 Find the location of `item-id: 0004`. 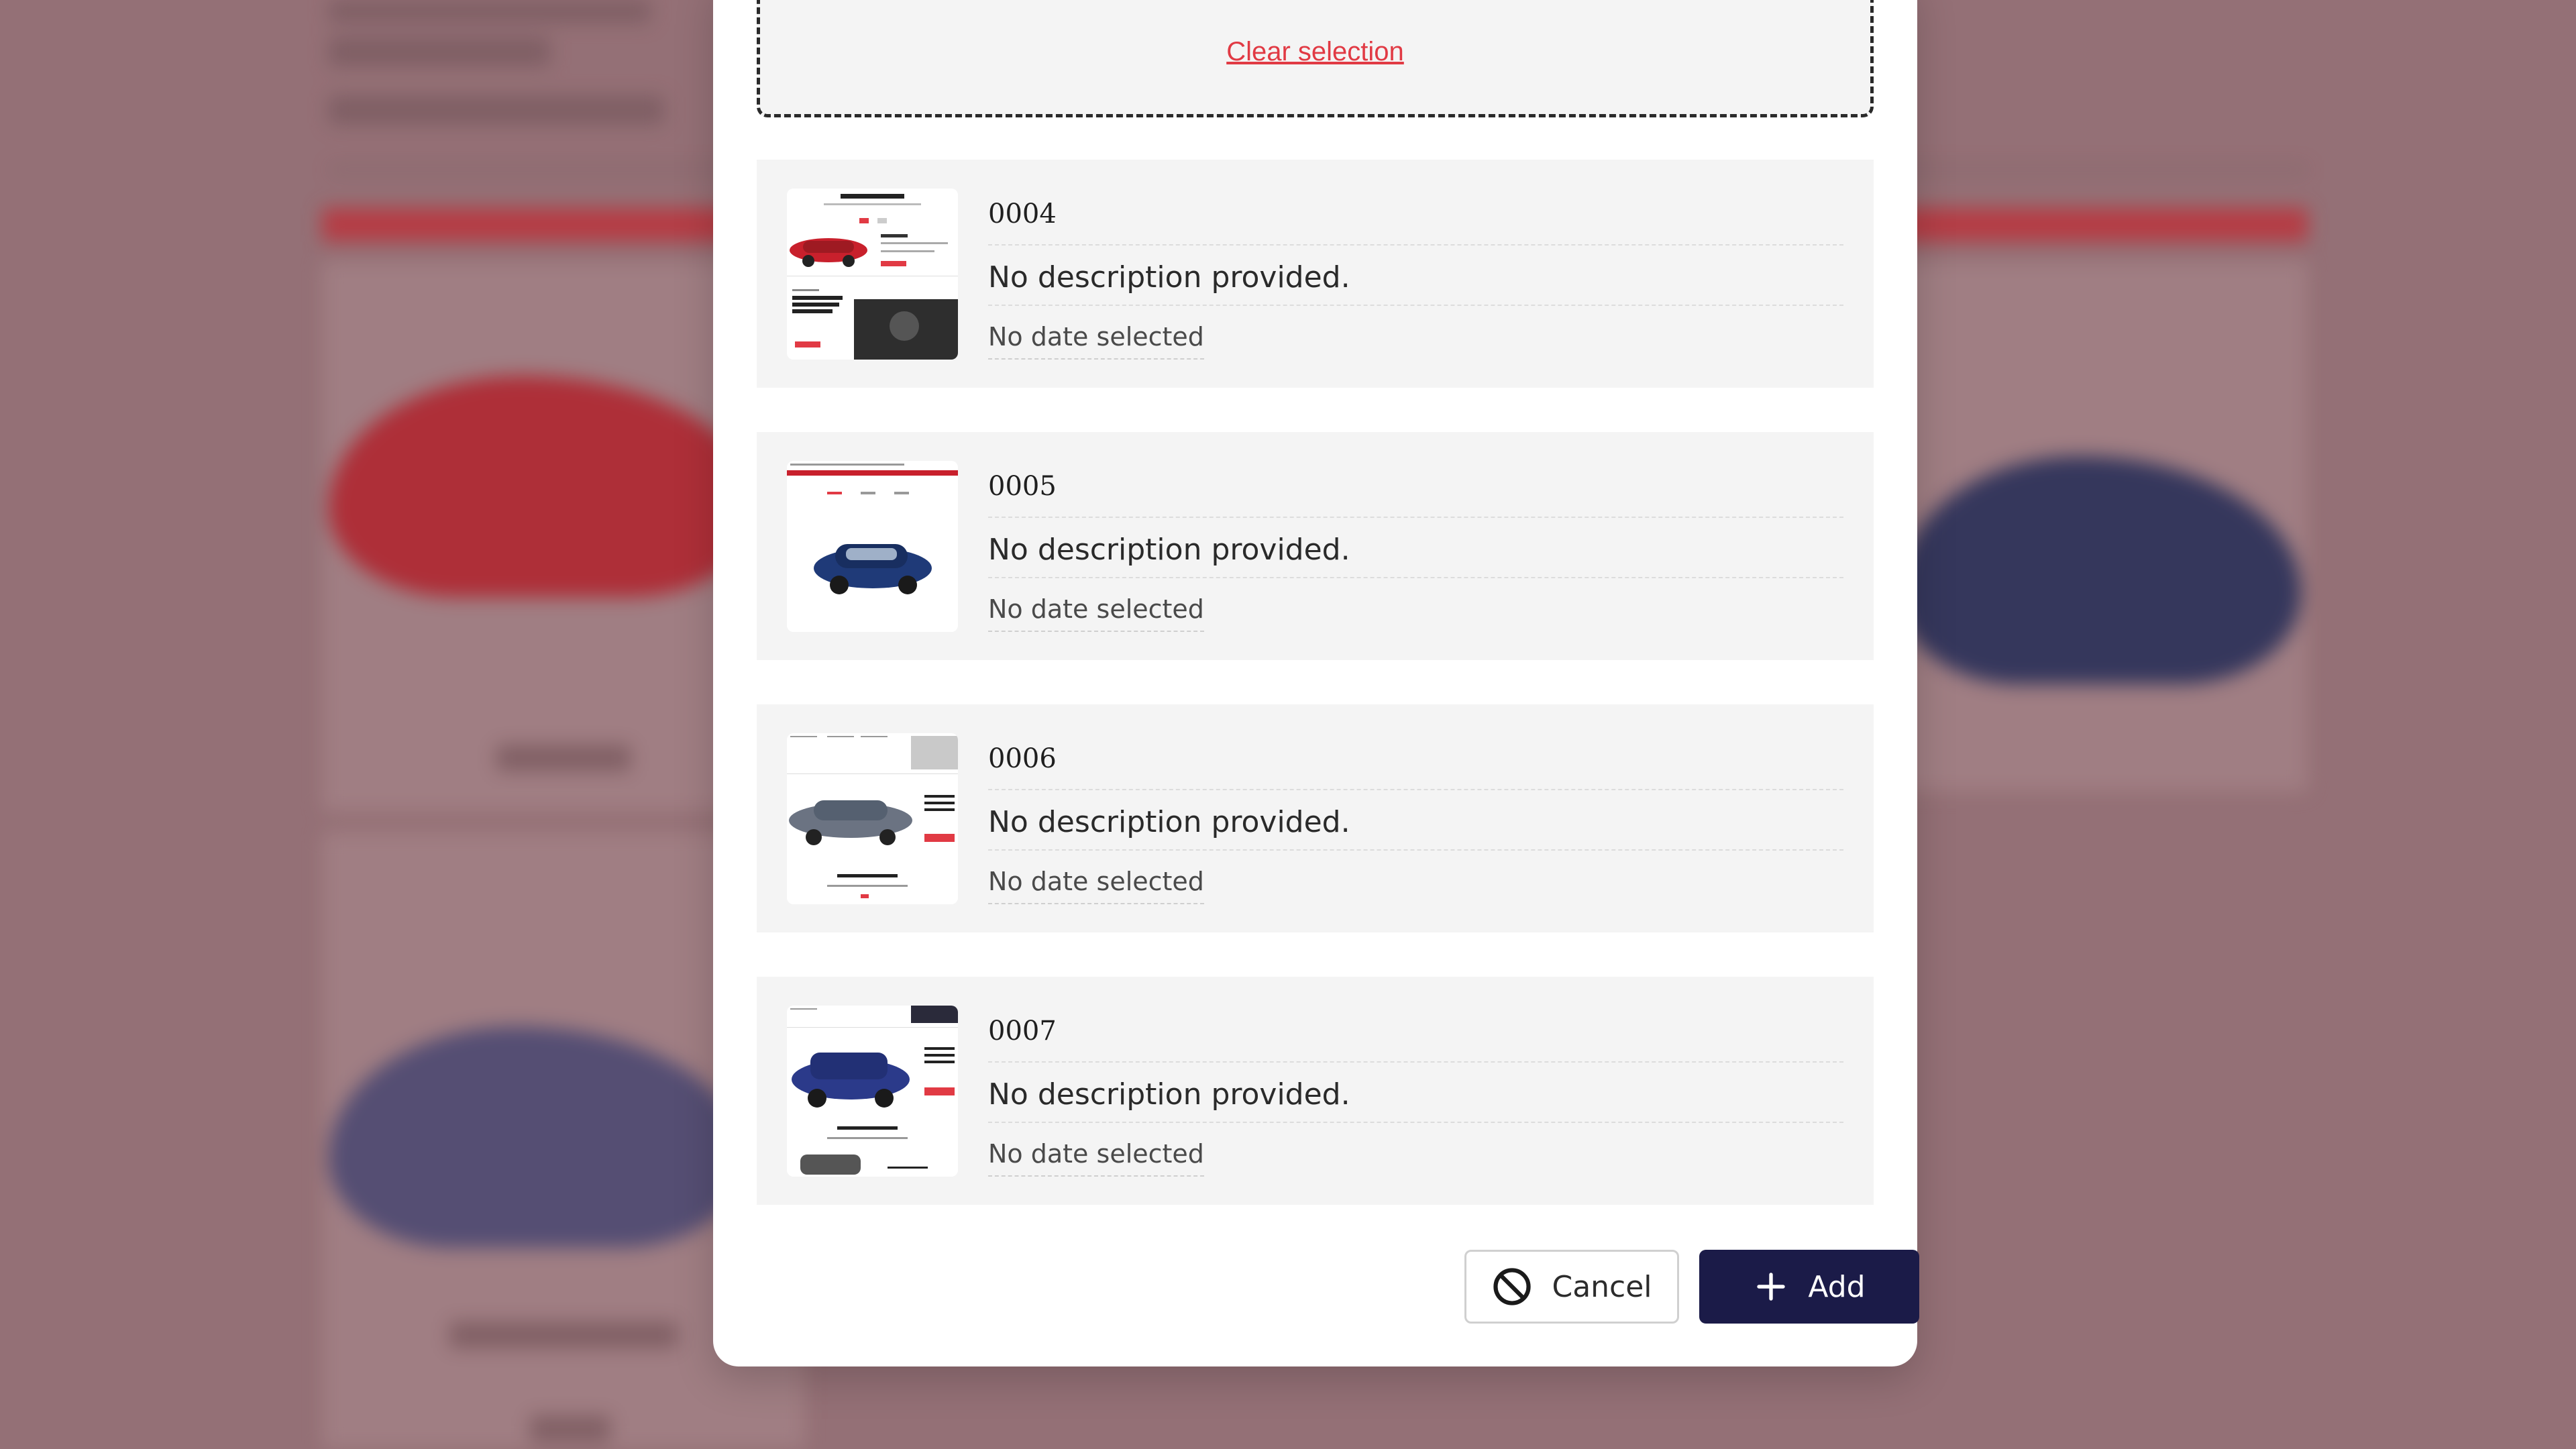

item-id: 0004 is located at coordinates (1415, 219).